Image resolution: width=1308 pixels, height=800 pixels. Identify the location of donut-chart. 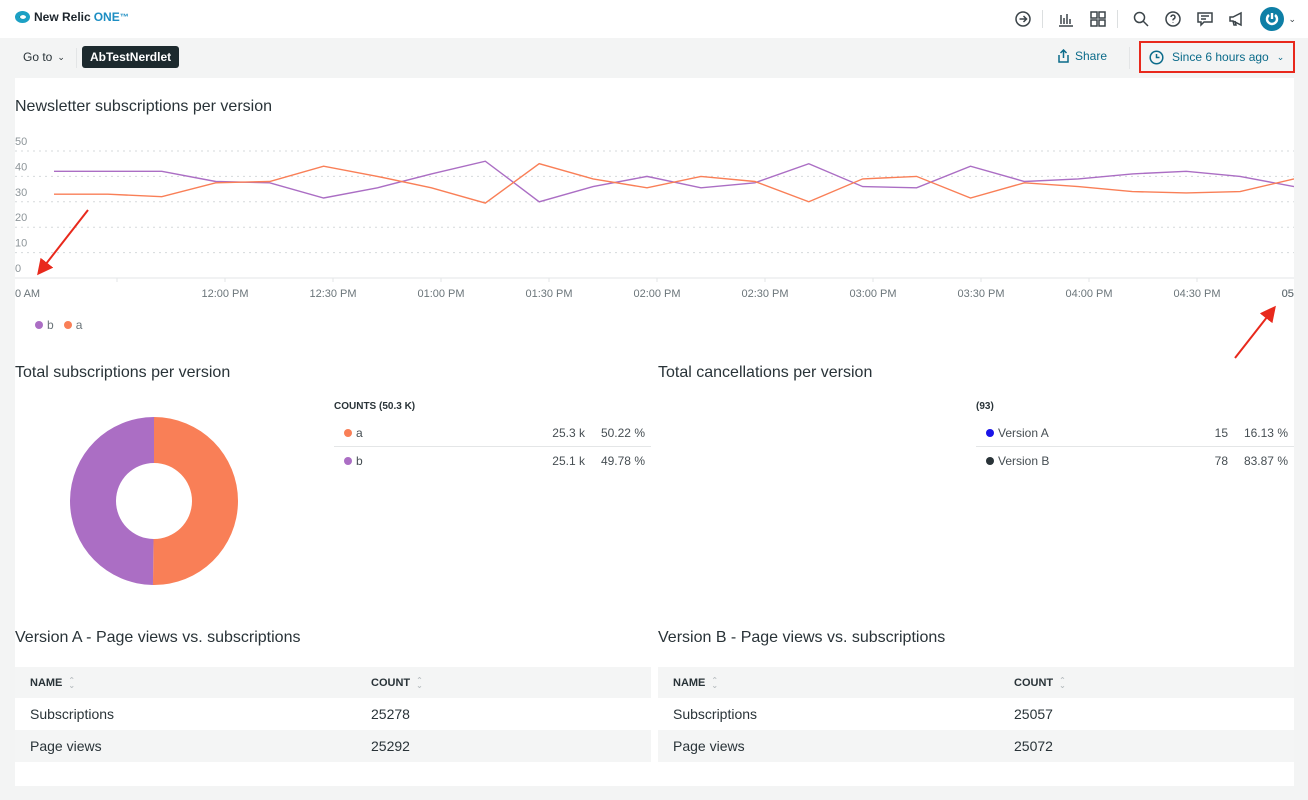
(154, 501).